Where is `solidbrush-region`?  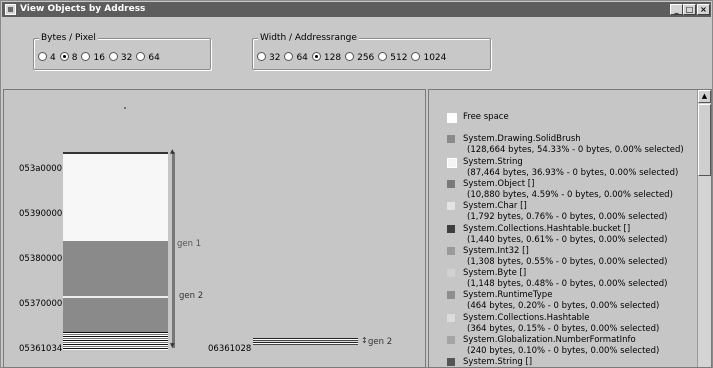 solidbrush-region is located at coordinates (115, 286).